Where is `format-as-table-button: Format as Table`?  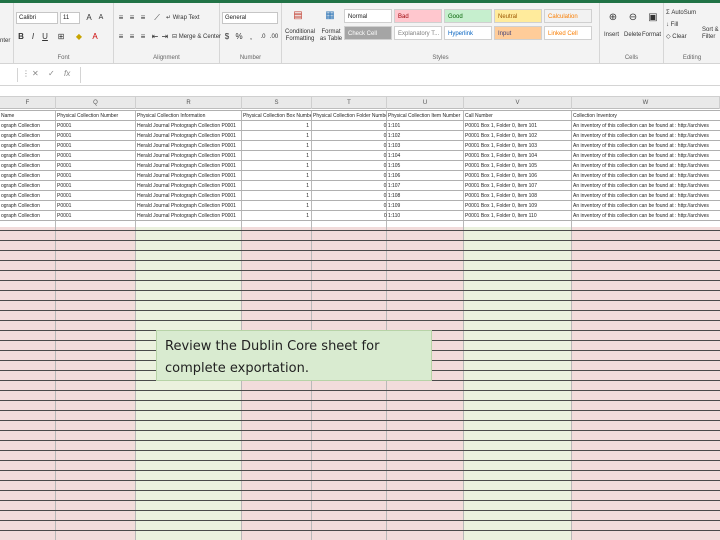 format-as-table-button: Format as Table is located at coordinates (331, 36).